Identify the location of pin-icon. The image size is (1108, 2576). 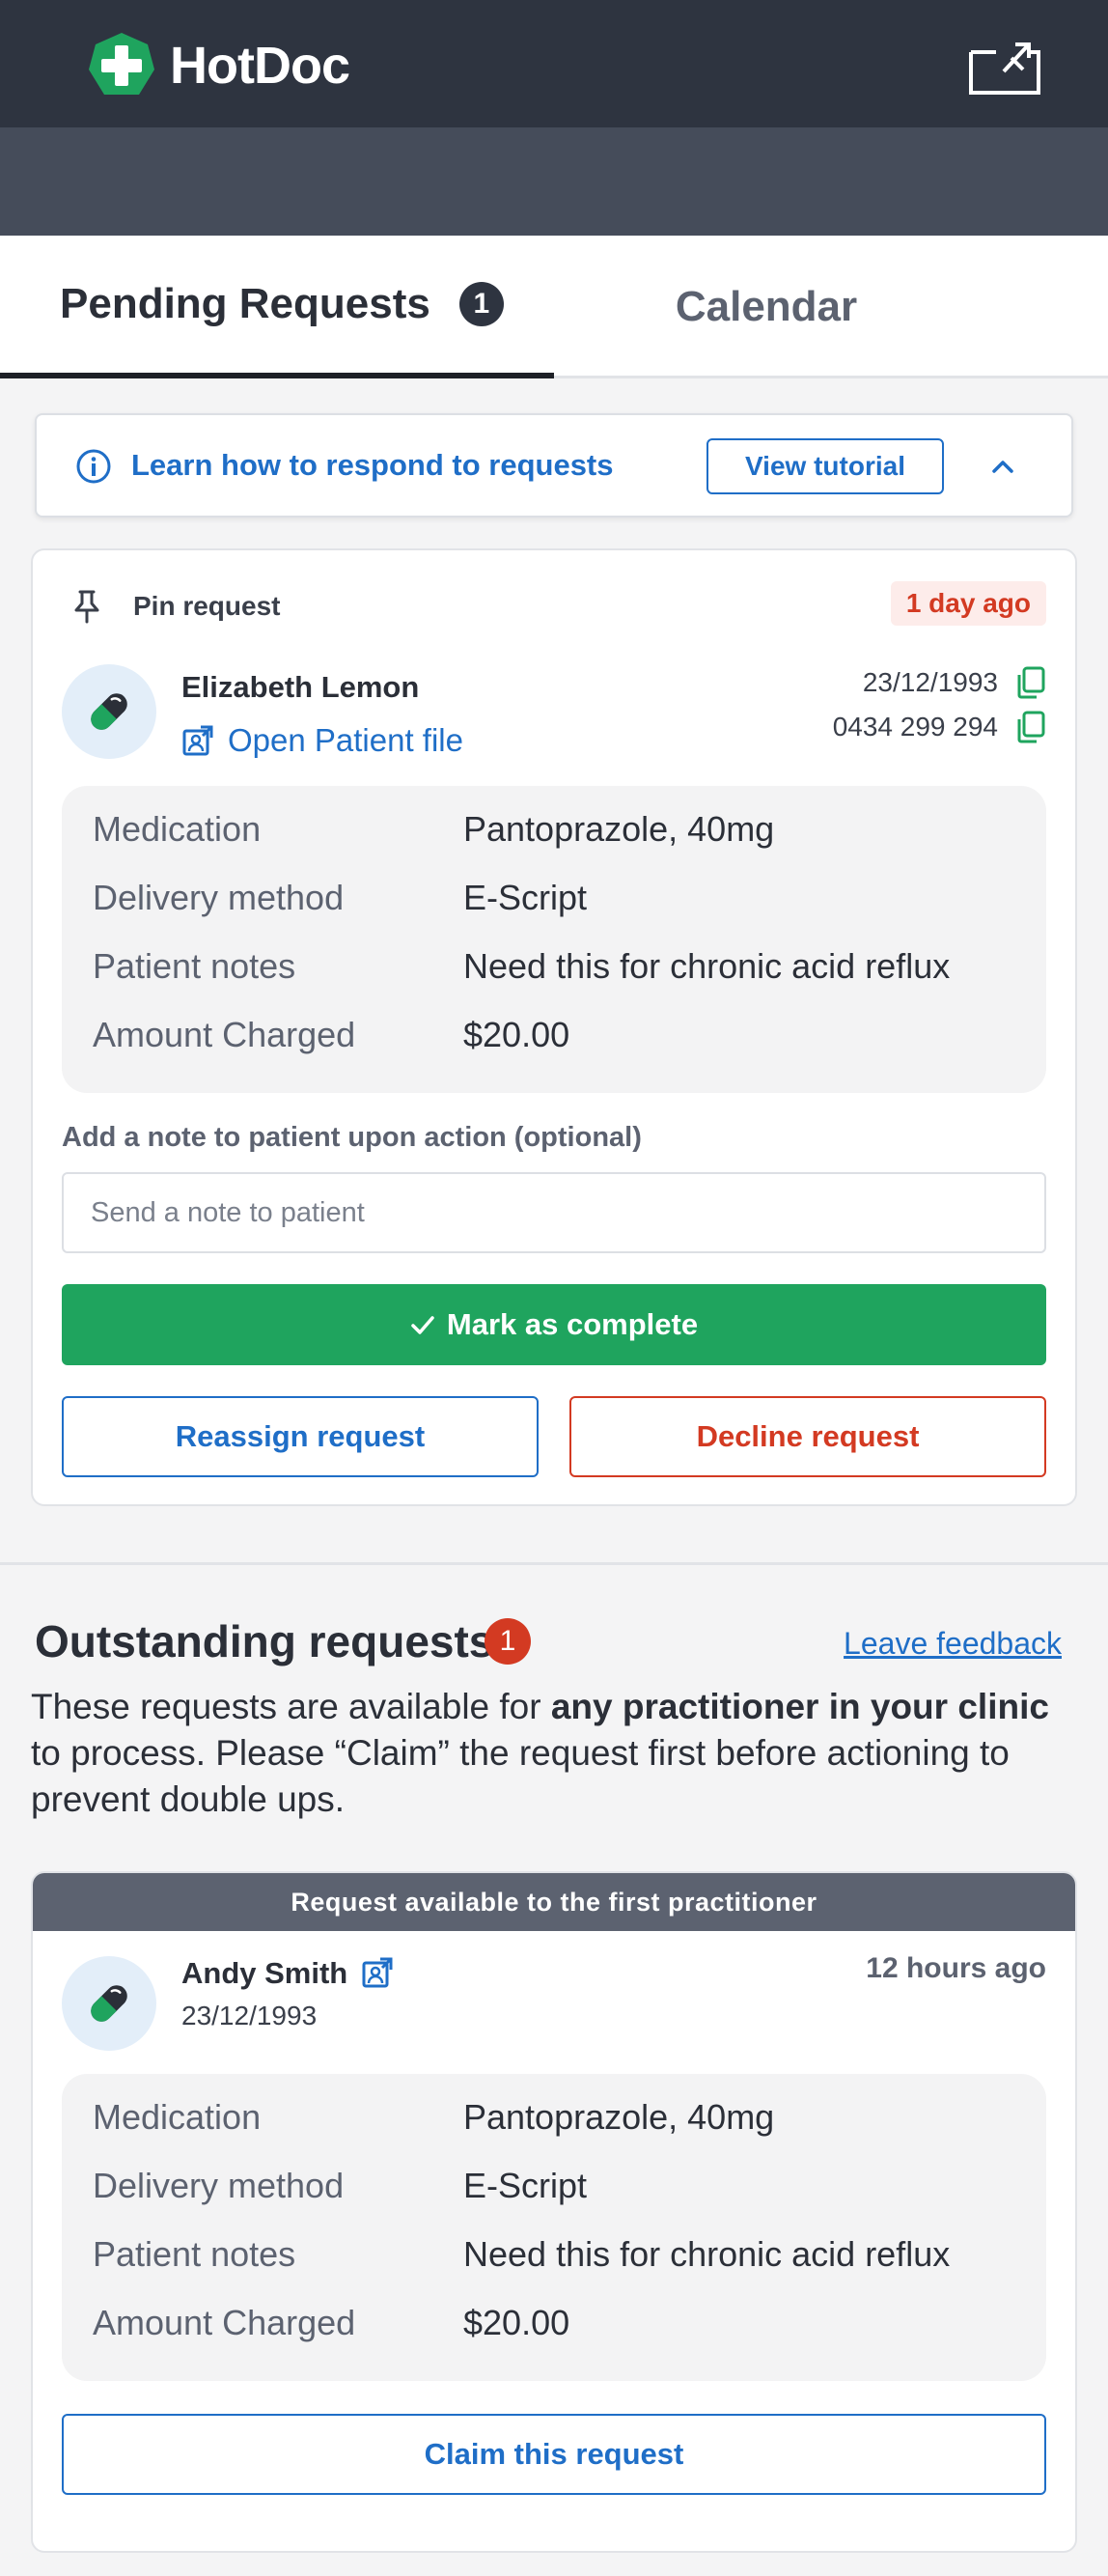
(86, 607).